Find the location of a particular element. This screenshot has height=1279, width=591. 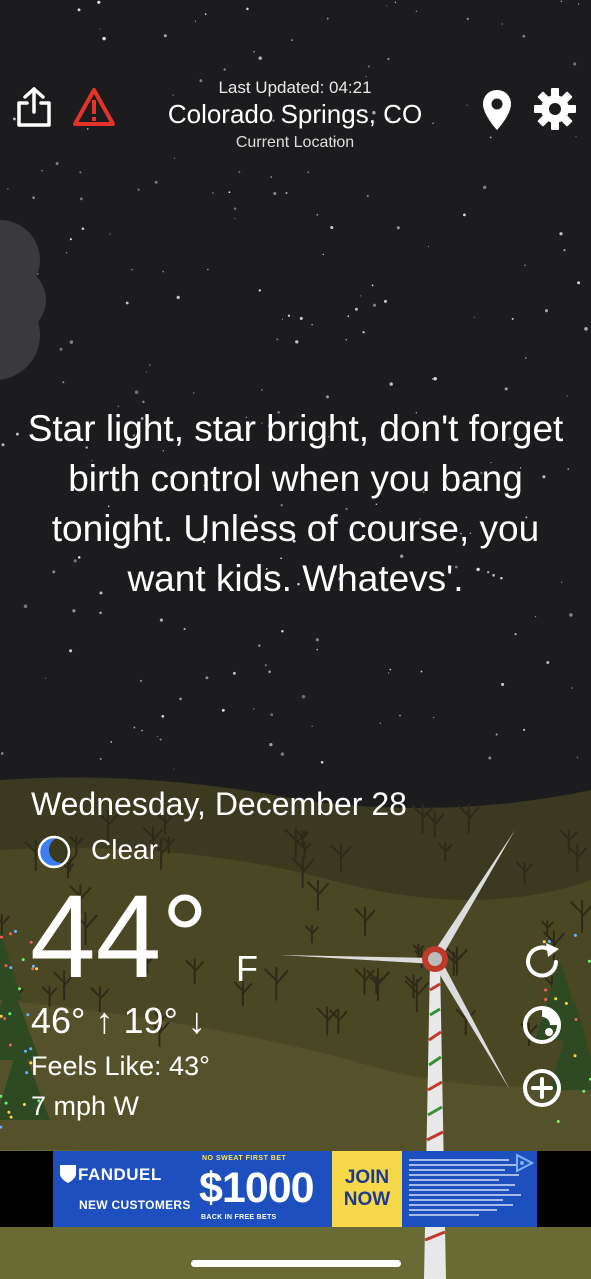

wind-label: 7 mph W is located at coordinates (85, 1106).